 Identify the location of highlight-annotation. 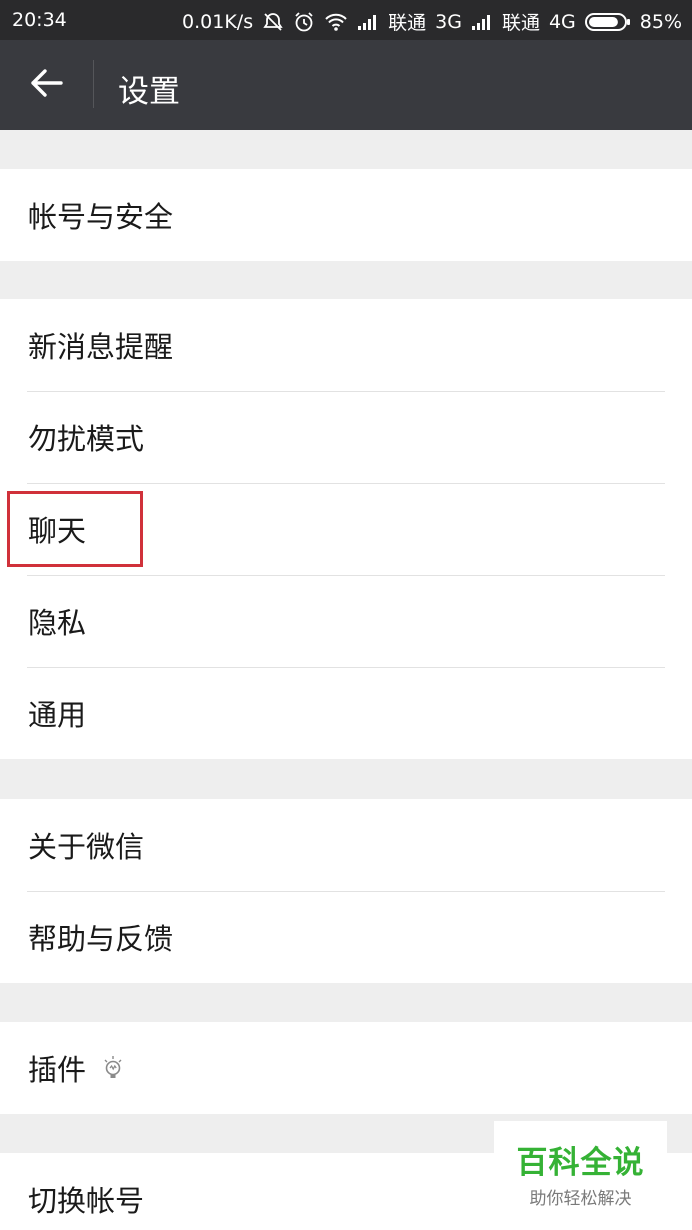
(75, 529).